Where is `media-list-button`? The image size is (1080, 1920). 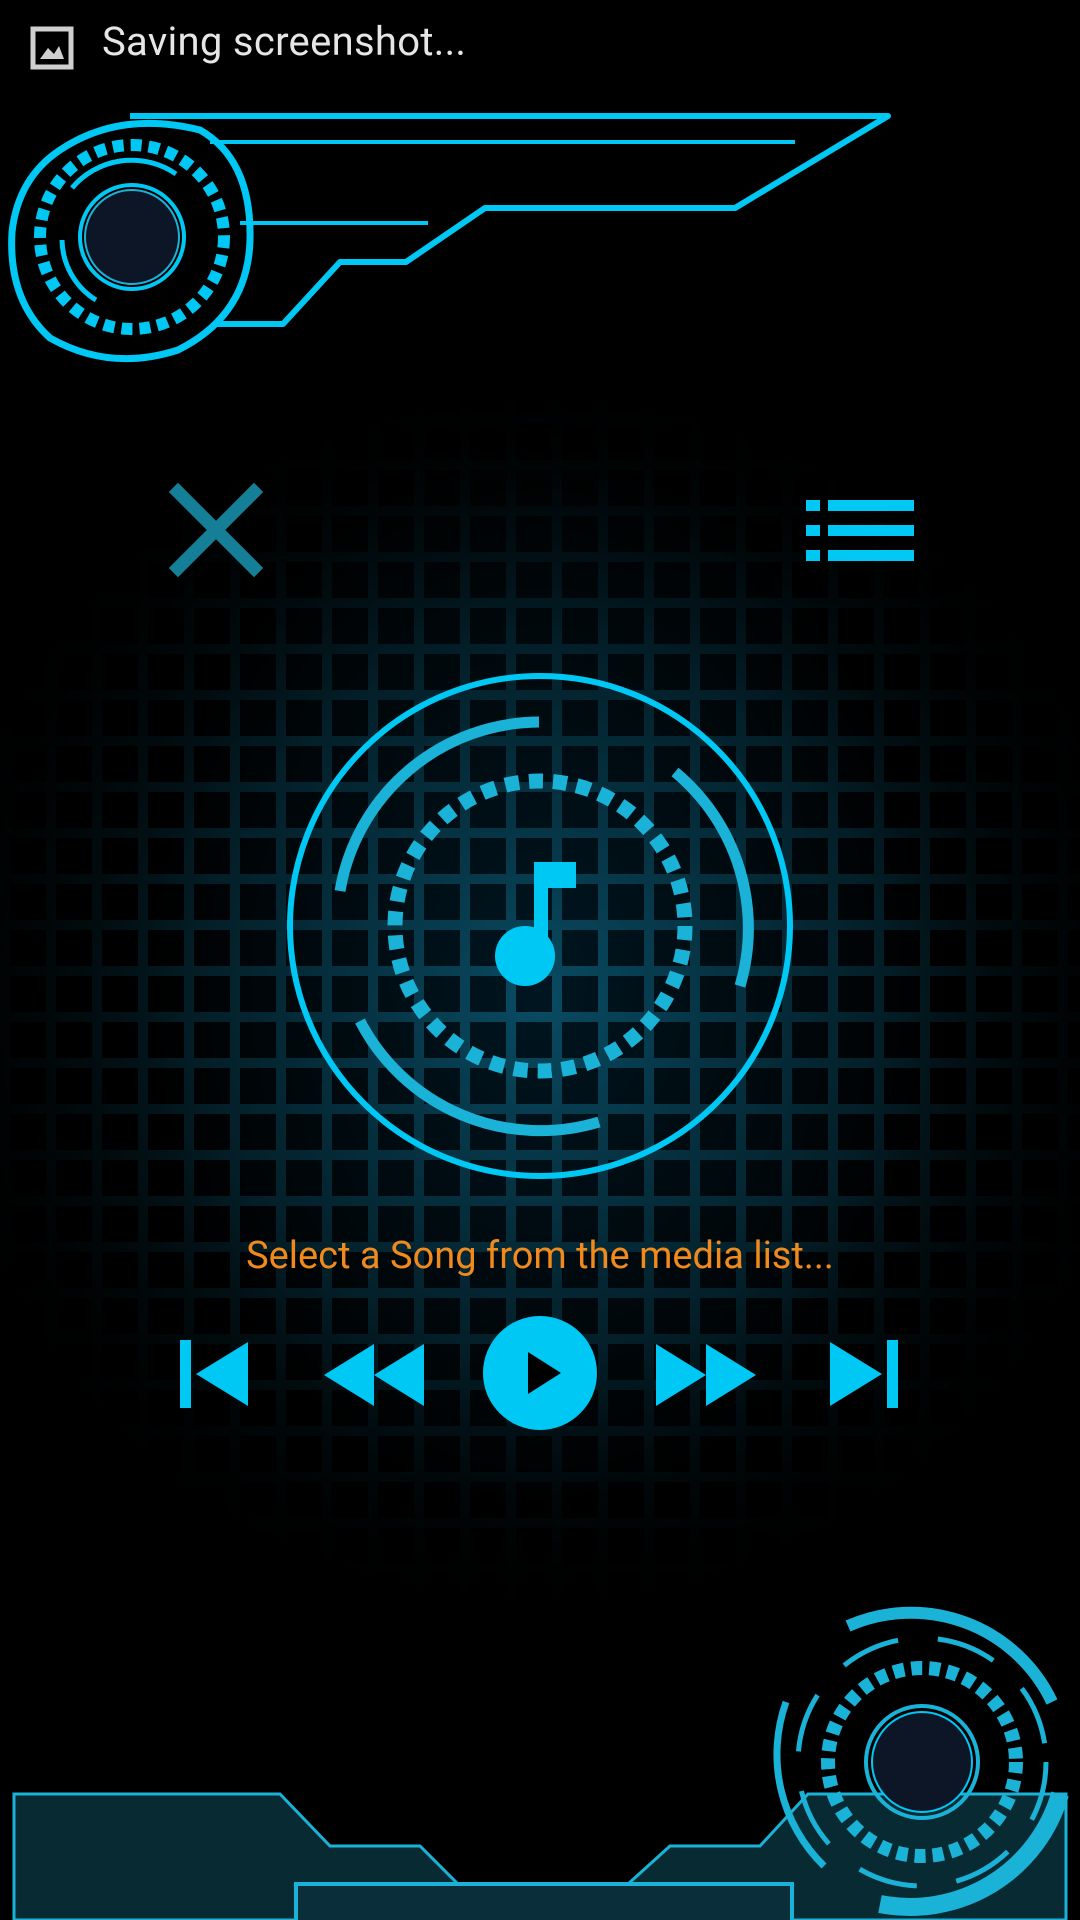
media-list-button is located at coordinates (860, 530).